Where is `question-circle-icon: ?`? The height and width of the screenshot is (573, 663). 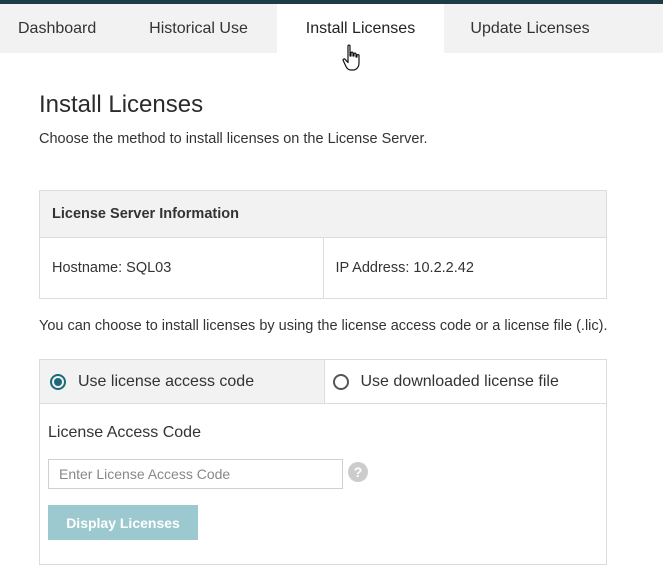
question-circle-icon: ? is located at coordinates (358, 472).